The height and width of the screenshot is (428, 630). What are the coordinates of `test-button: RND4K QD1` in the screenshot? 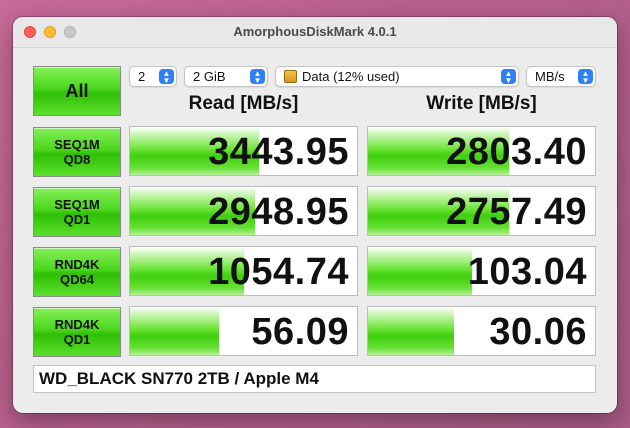 It's located at (77, 332).